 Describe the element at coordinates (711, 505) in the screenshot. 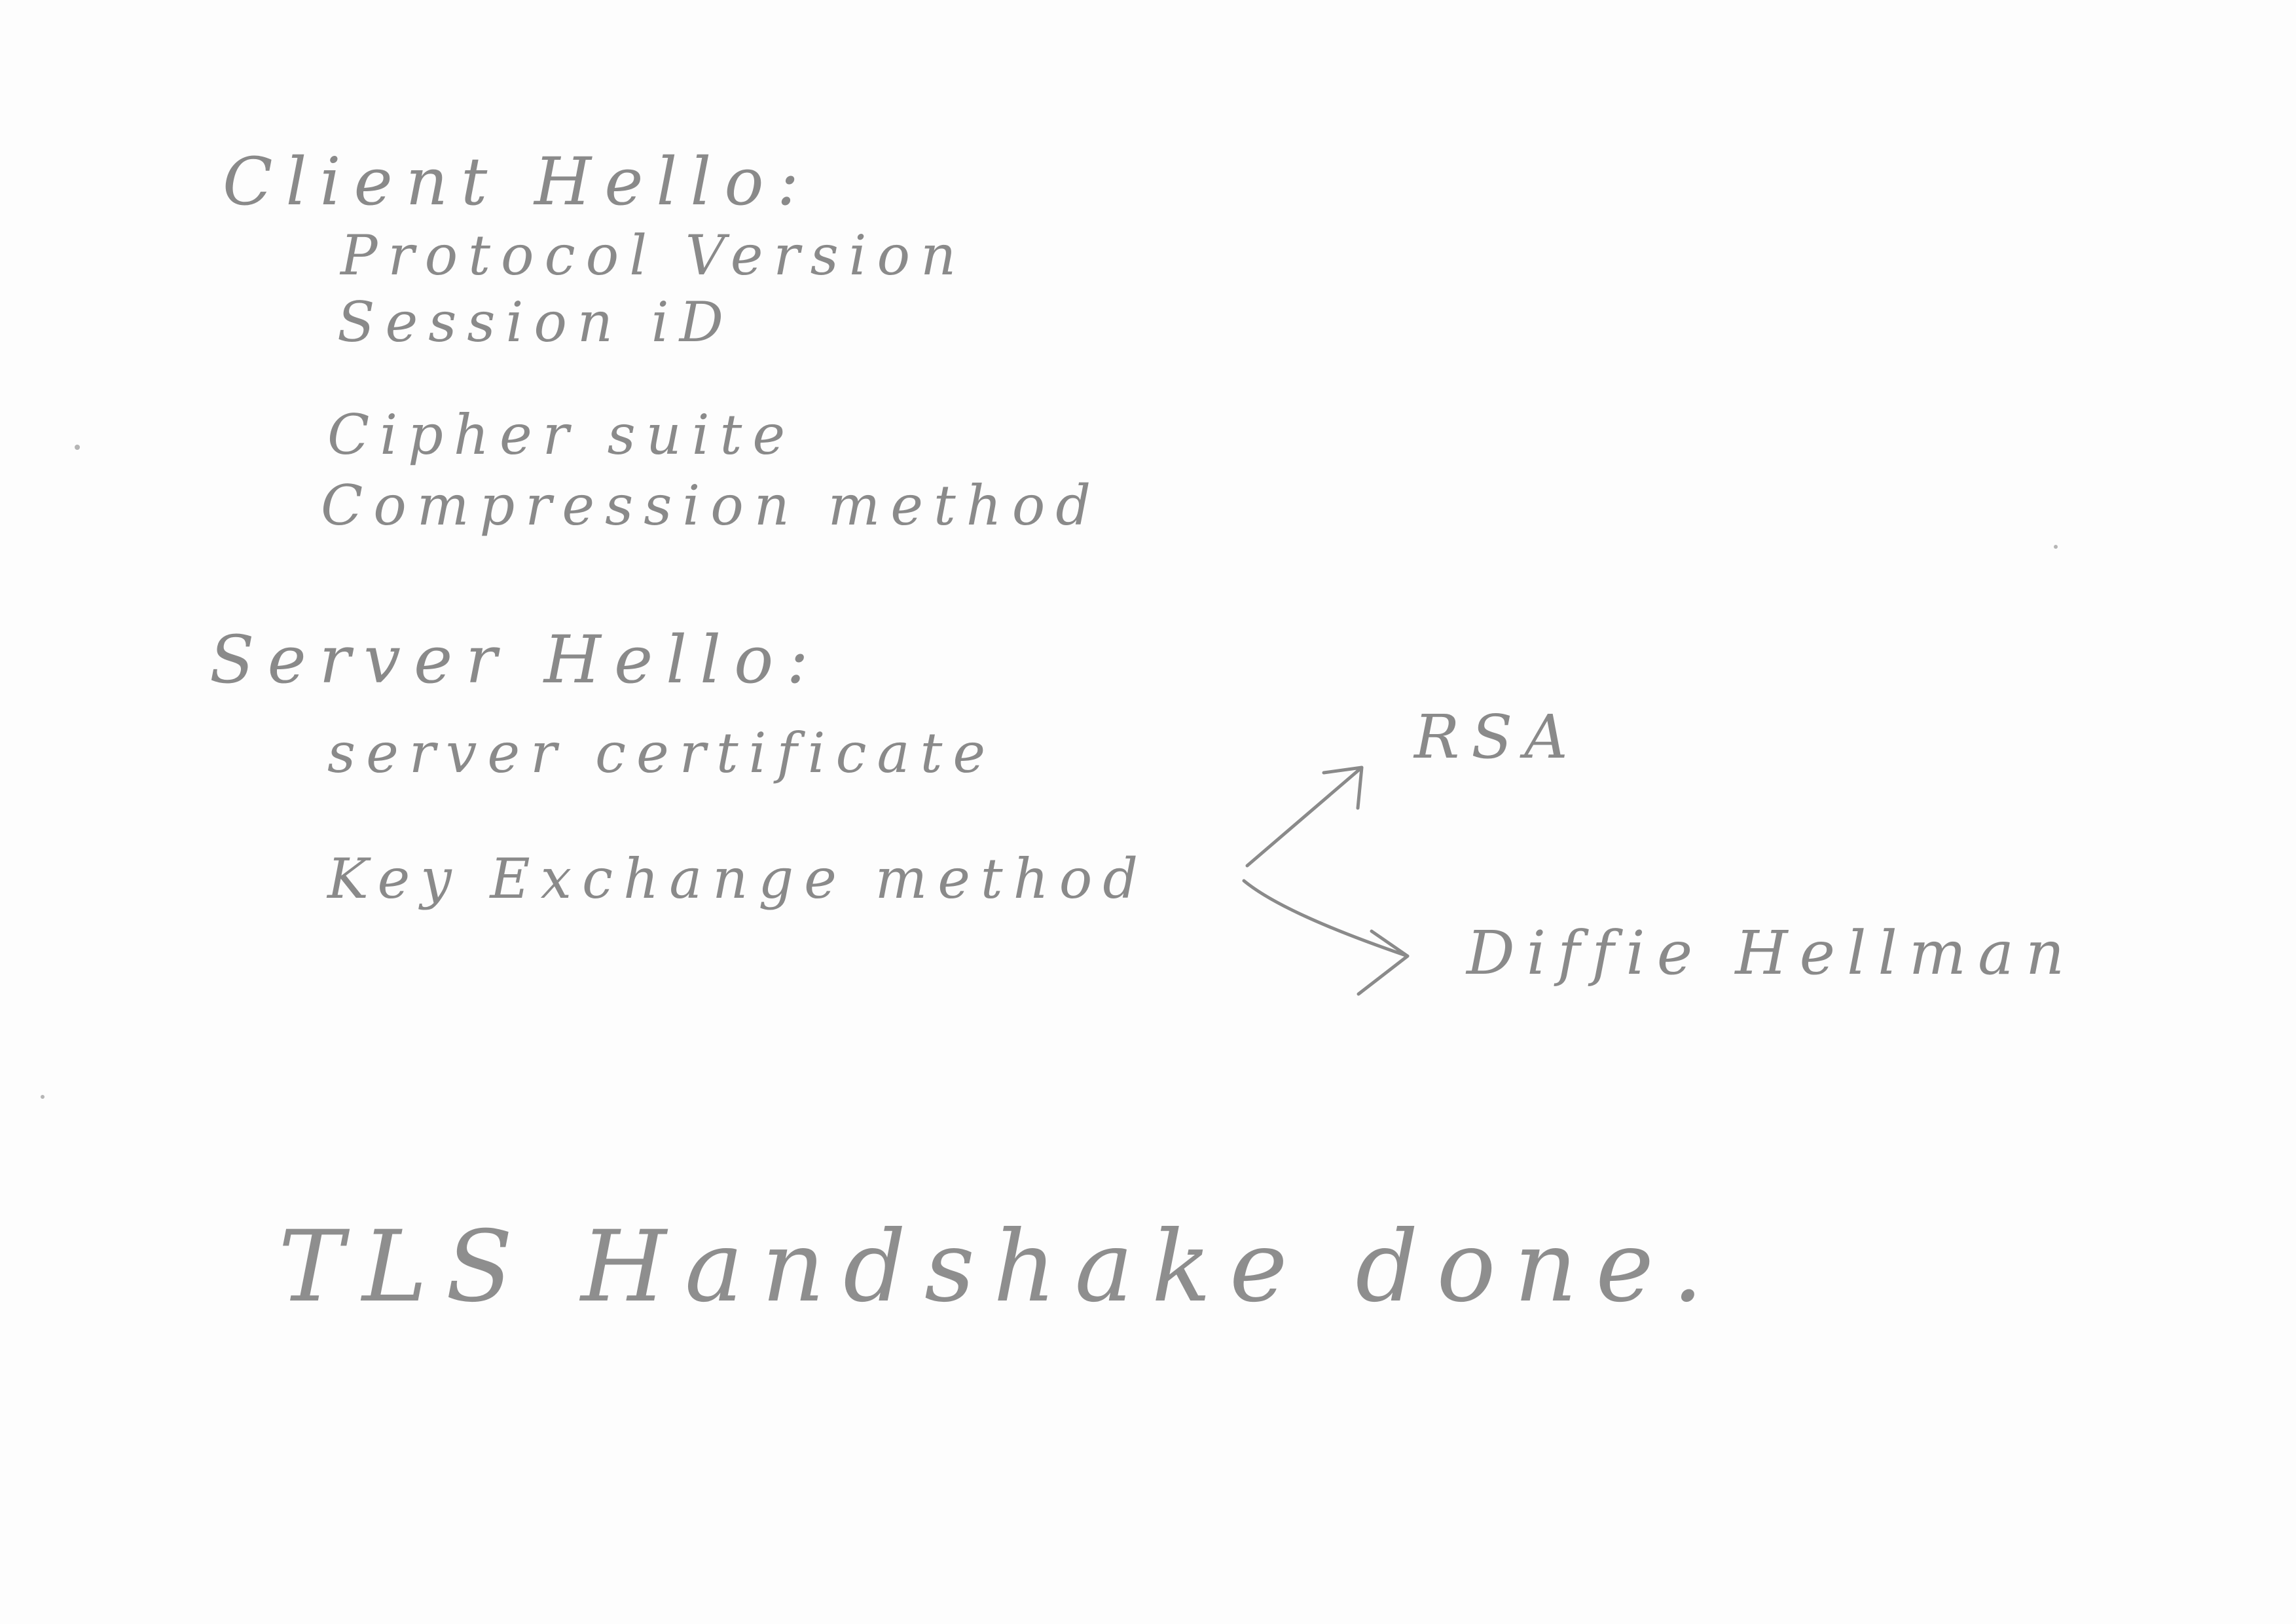

I see `client-hello-item-compression-method: Compression method` at that location.